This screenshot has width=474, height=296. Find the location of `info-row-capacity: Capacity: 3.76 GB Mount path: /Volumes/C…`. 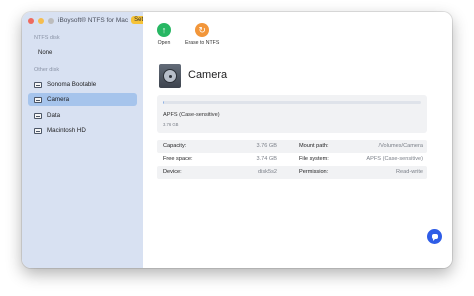

info-row-capacity: Capacity: 3.76 GB Mount path: /Volumes/C… is located at coordinates (292, 146).